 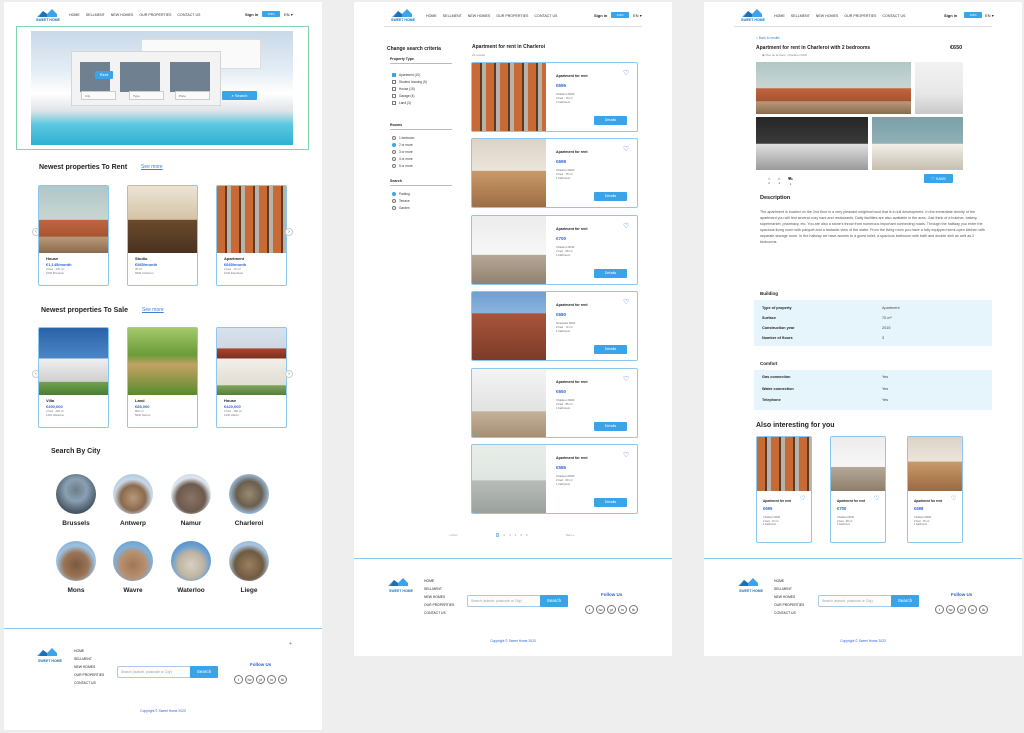 What do you see at coordinates (249, 561) in the screenshot?
I see `city-image-liege` at bounding box center [249, 561].